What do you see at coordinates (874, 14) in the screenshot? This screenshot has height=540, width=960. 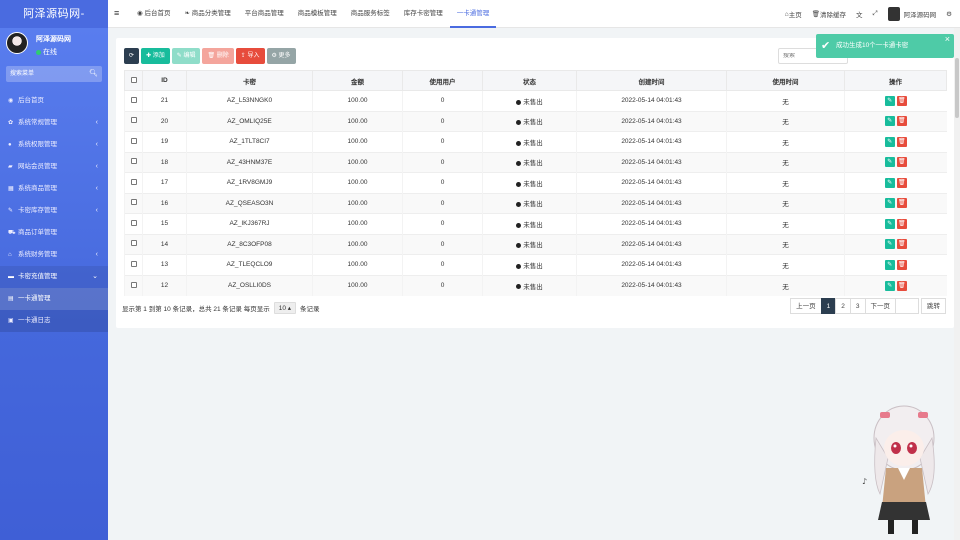 I see `fullscreen-button: ⤢` at bounding box center [874, 14].